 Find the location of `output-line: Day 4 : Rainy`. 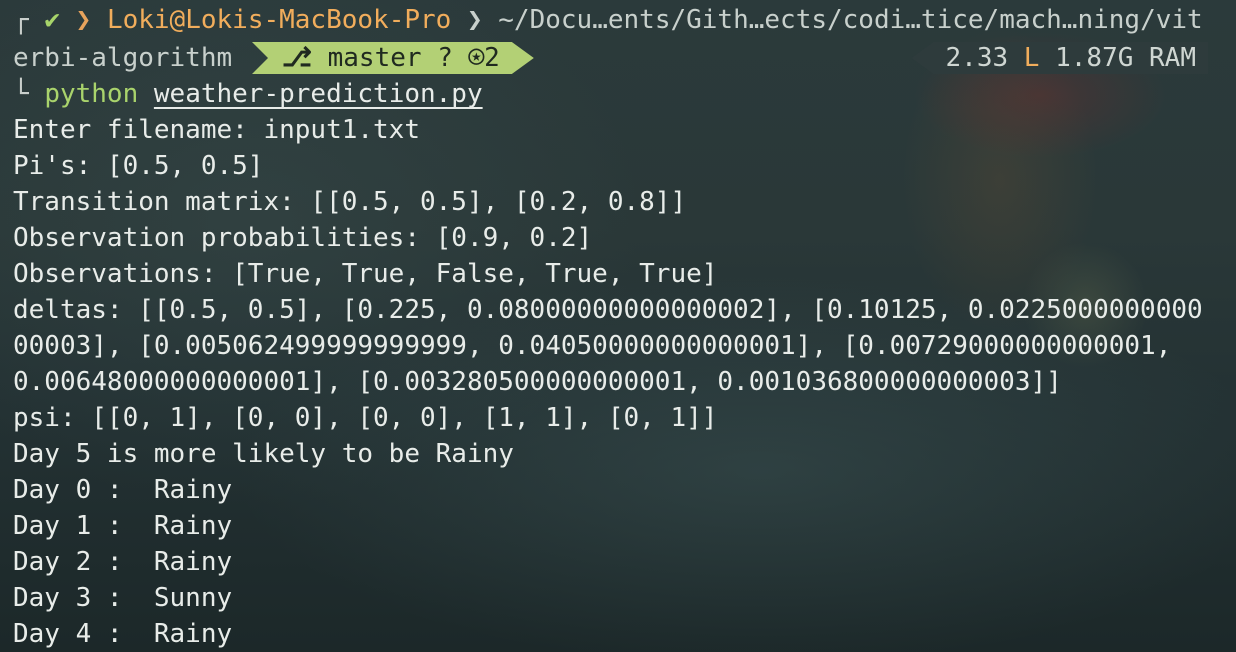

output-line: Day 4 : Rainy is located at coordinates (123, 634).